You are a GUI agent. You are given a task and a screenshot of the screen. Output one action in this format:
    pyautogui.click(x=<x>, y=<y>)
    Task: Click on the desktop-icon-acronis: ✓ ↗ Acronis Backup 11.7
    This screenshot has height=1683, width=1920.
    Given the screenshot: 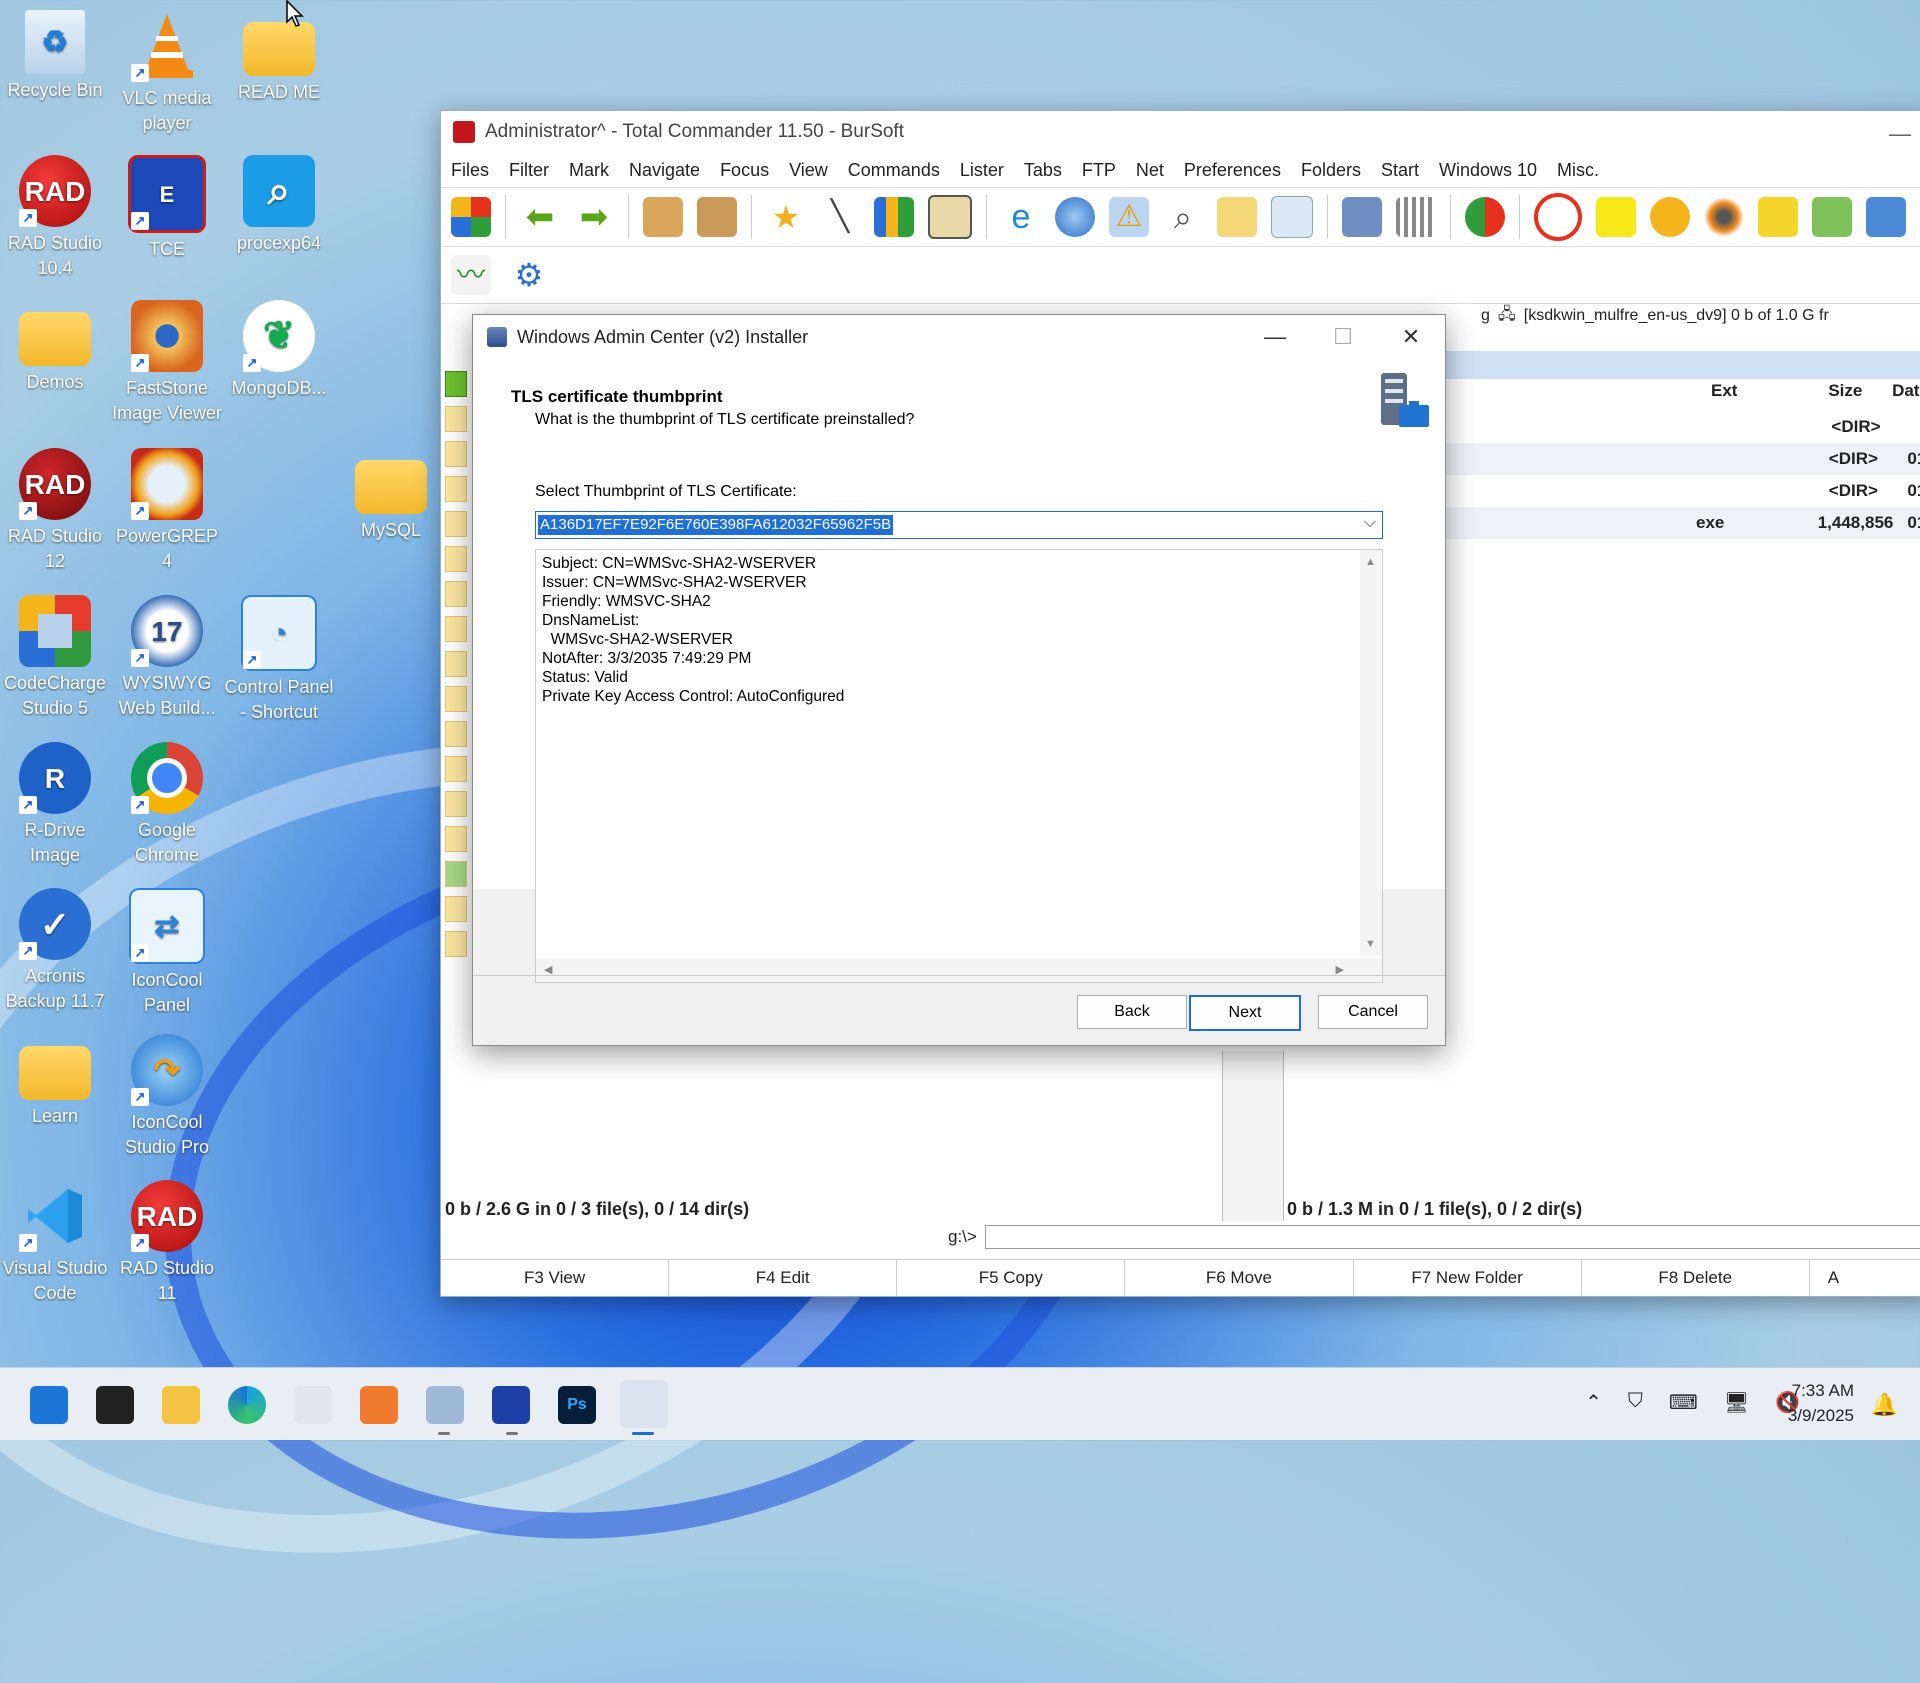 What is the action you would take?
    pyautogui.click(x=55, y=951)
    